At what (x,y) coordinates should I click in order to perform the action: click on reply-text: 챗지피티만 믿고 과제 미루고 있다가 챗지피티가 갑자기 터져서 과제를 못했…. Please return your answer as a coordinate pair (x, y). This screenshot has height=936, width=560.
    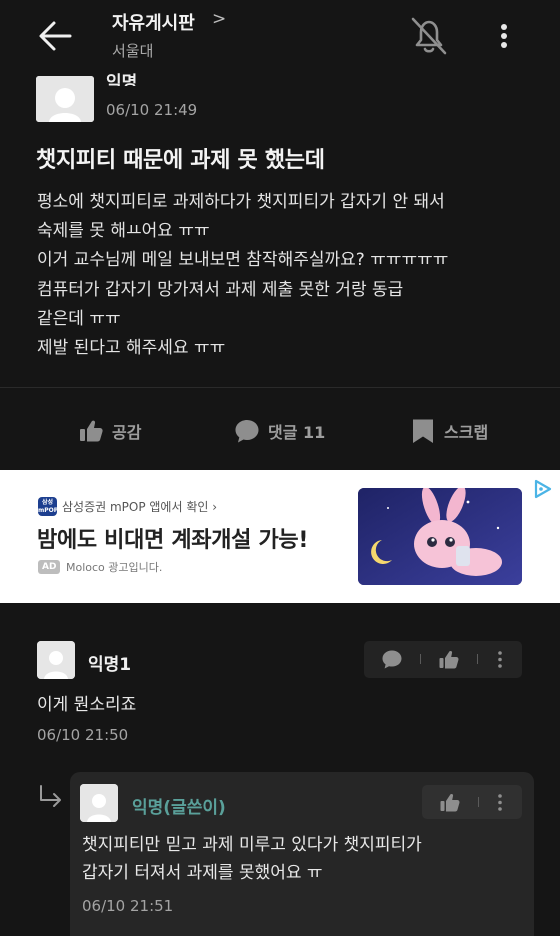
    Looking at the image, I should click on (302, 859).